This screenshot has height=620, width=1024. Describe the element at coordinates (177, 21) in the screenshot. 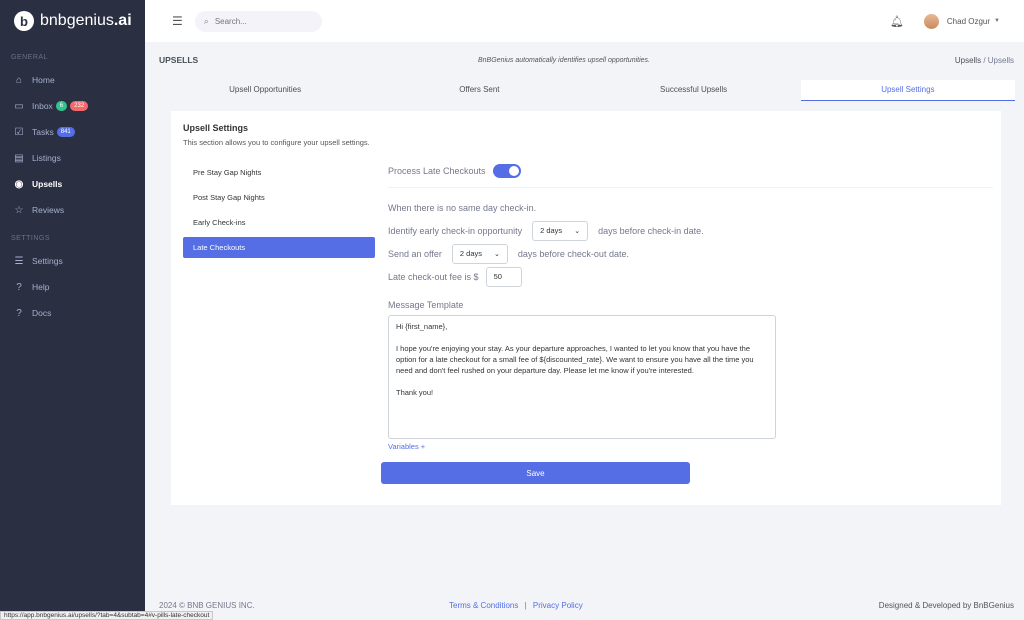

I see `menu-toggle-icon: ☰` at that location.